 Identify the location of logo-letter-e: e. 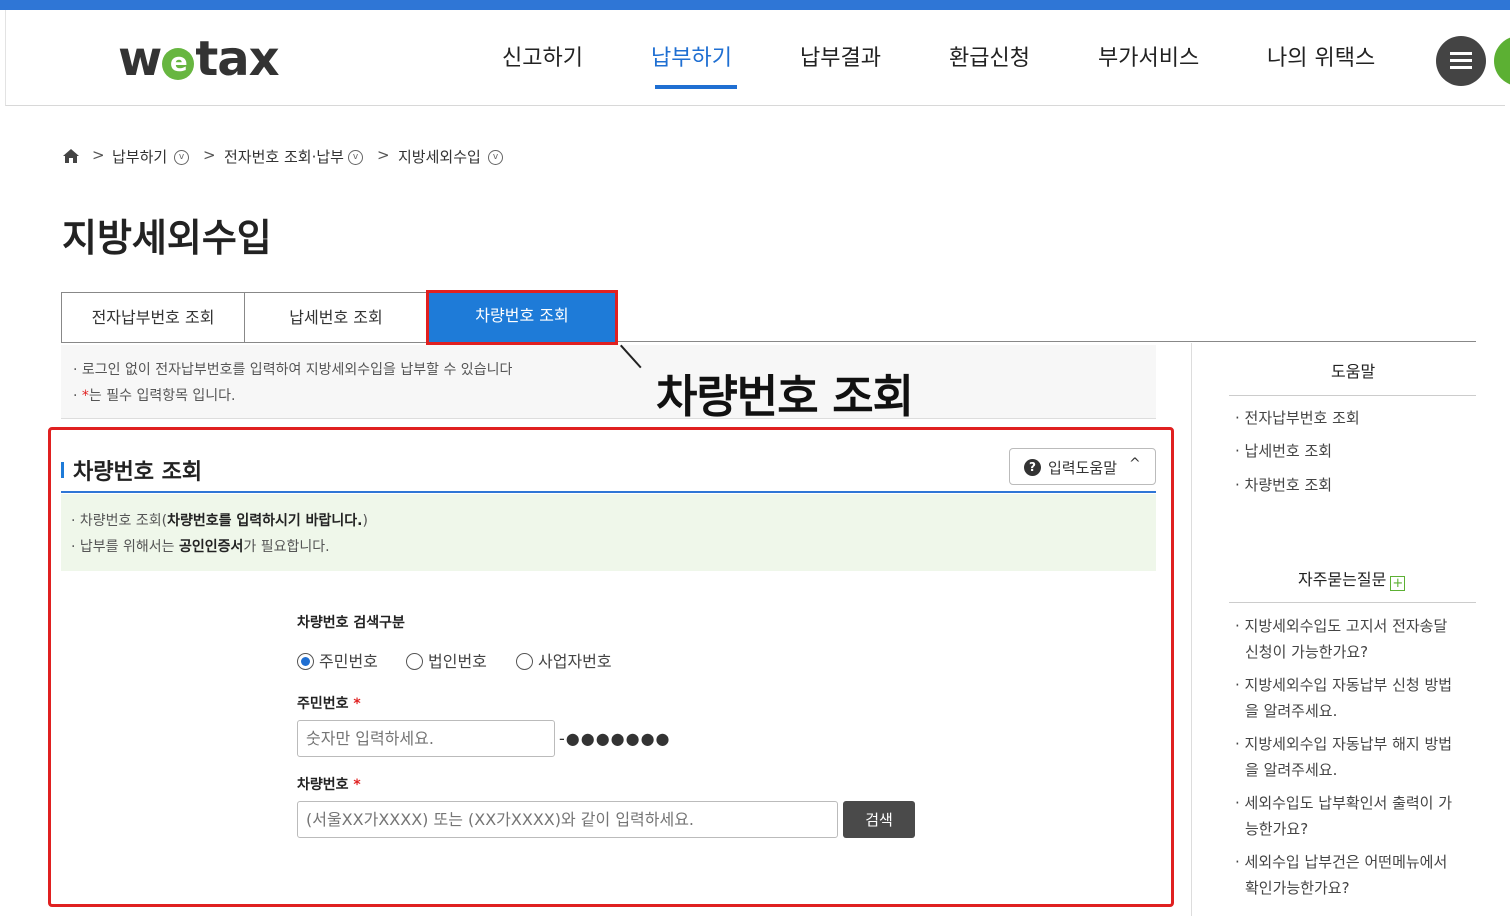
(178, 64).